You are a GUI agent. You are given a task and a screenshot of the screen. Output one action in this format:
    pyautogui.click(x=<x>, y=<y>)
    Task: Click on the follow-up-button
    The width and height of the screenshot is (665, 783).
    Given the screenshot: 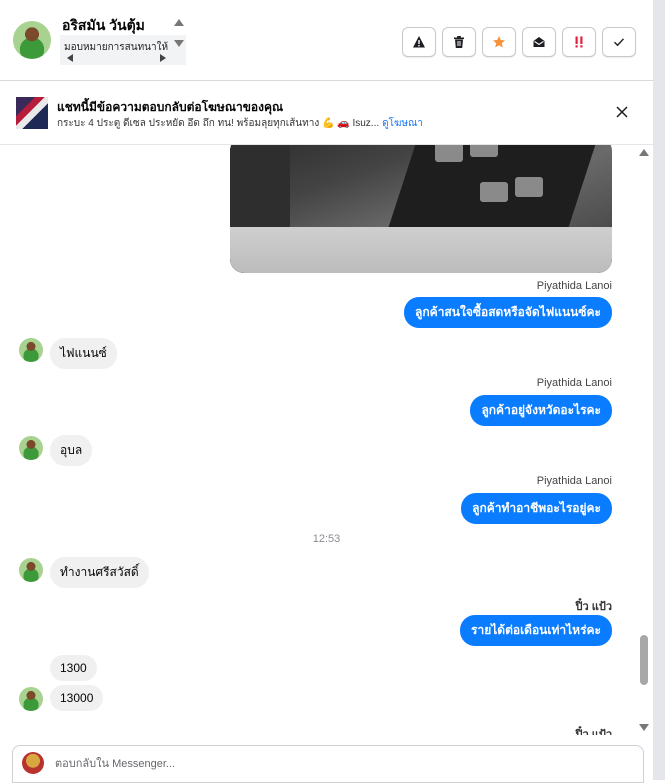 What is the action you would take?
    pyautogui.click(x=579, y=42)
    